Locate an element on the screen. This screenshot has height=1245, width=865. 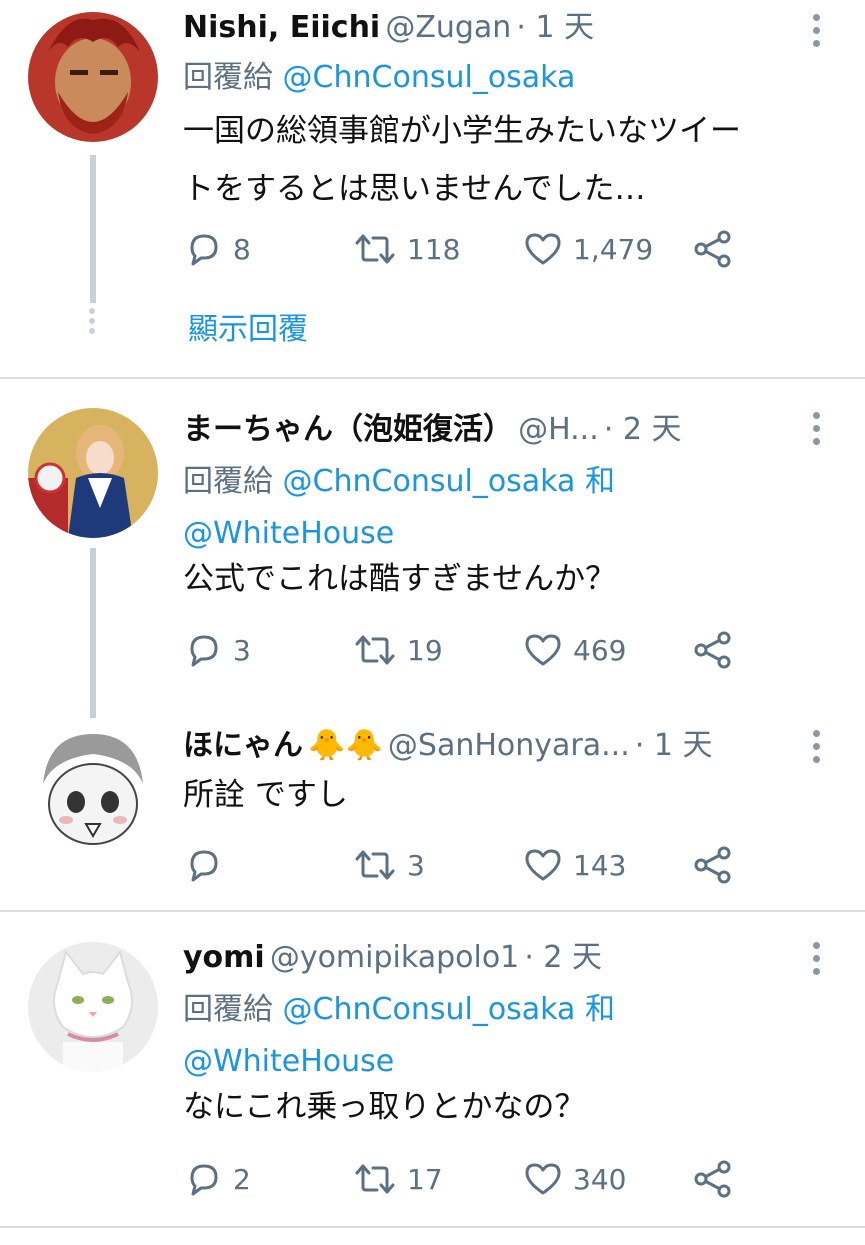
reply-button: 2 is located at coordinates (218, 1179).